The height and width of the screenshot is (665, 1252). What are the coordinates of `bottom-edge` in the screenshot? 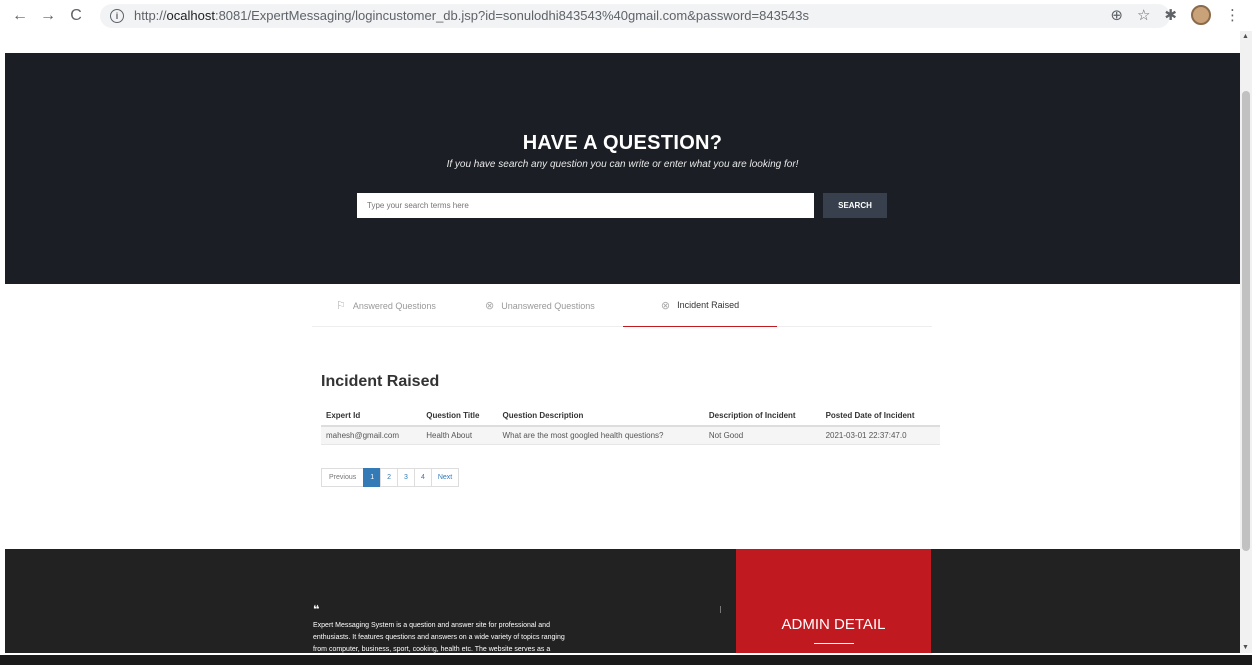 It's located at (626, 660).